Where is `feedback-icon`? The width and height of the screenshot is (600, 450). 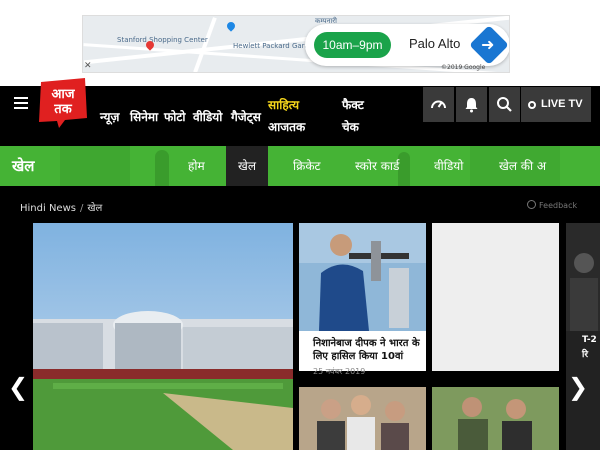
feedback-icon is located at coordinates (531, 204).